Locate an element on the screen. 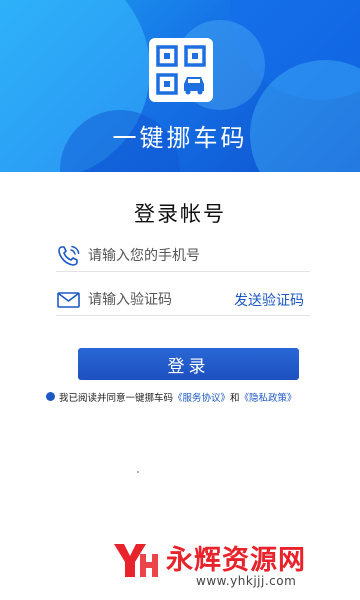 The height and width of the screenshot is (600, 360). envelope-icon is located at coordinates (68, 300).